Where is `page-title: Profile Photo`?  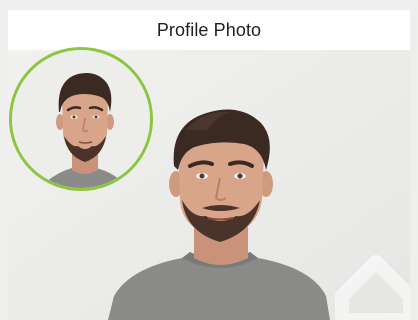
page-title: Profile Photo is located at coordinates (209, 29).